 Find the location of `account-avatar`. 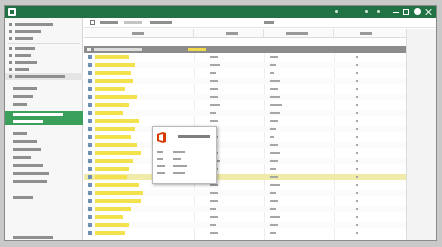

account-avatar is located at coordinates (417, 11).